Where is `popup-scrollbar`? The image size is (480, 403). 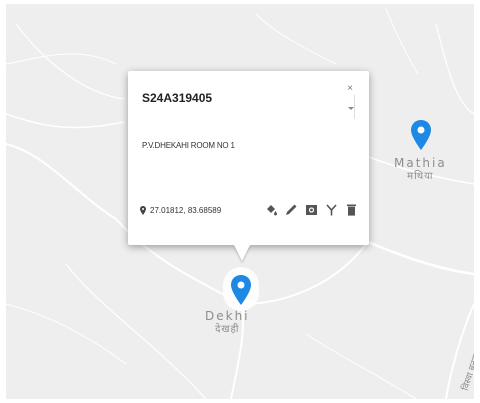 popup-scrollbar is located at coordinates (351, 107).